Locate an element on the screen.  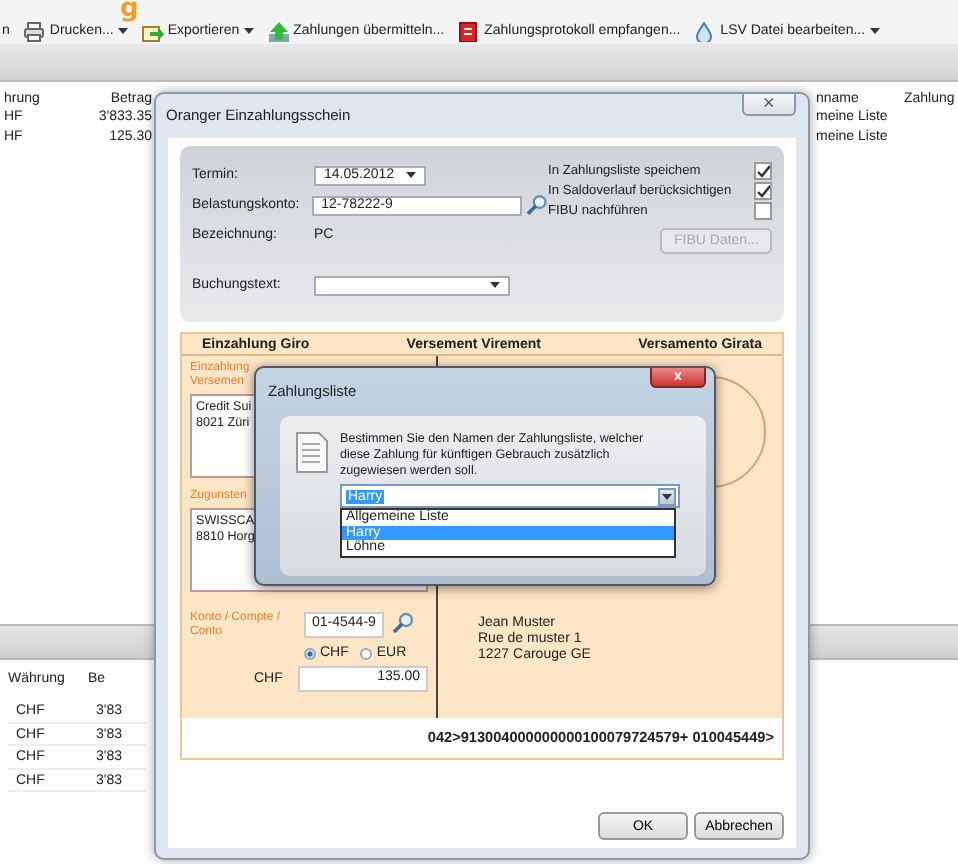
logo-letter: g is located at coordinates (129, 12).